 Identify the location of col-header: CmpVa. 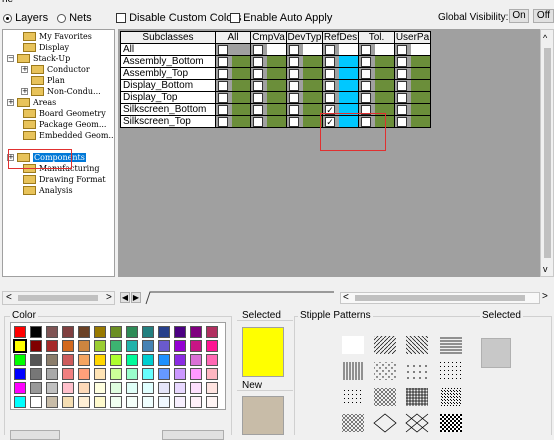
(268, 37).